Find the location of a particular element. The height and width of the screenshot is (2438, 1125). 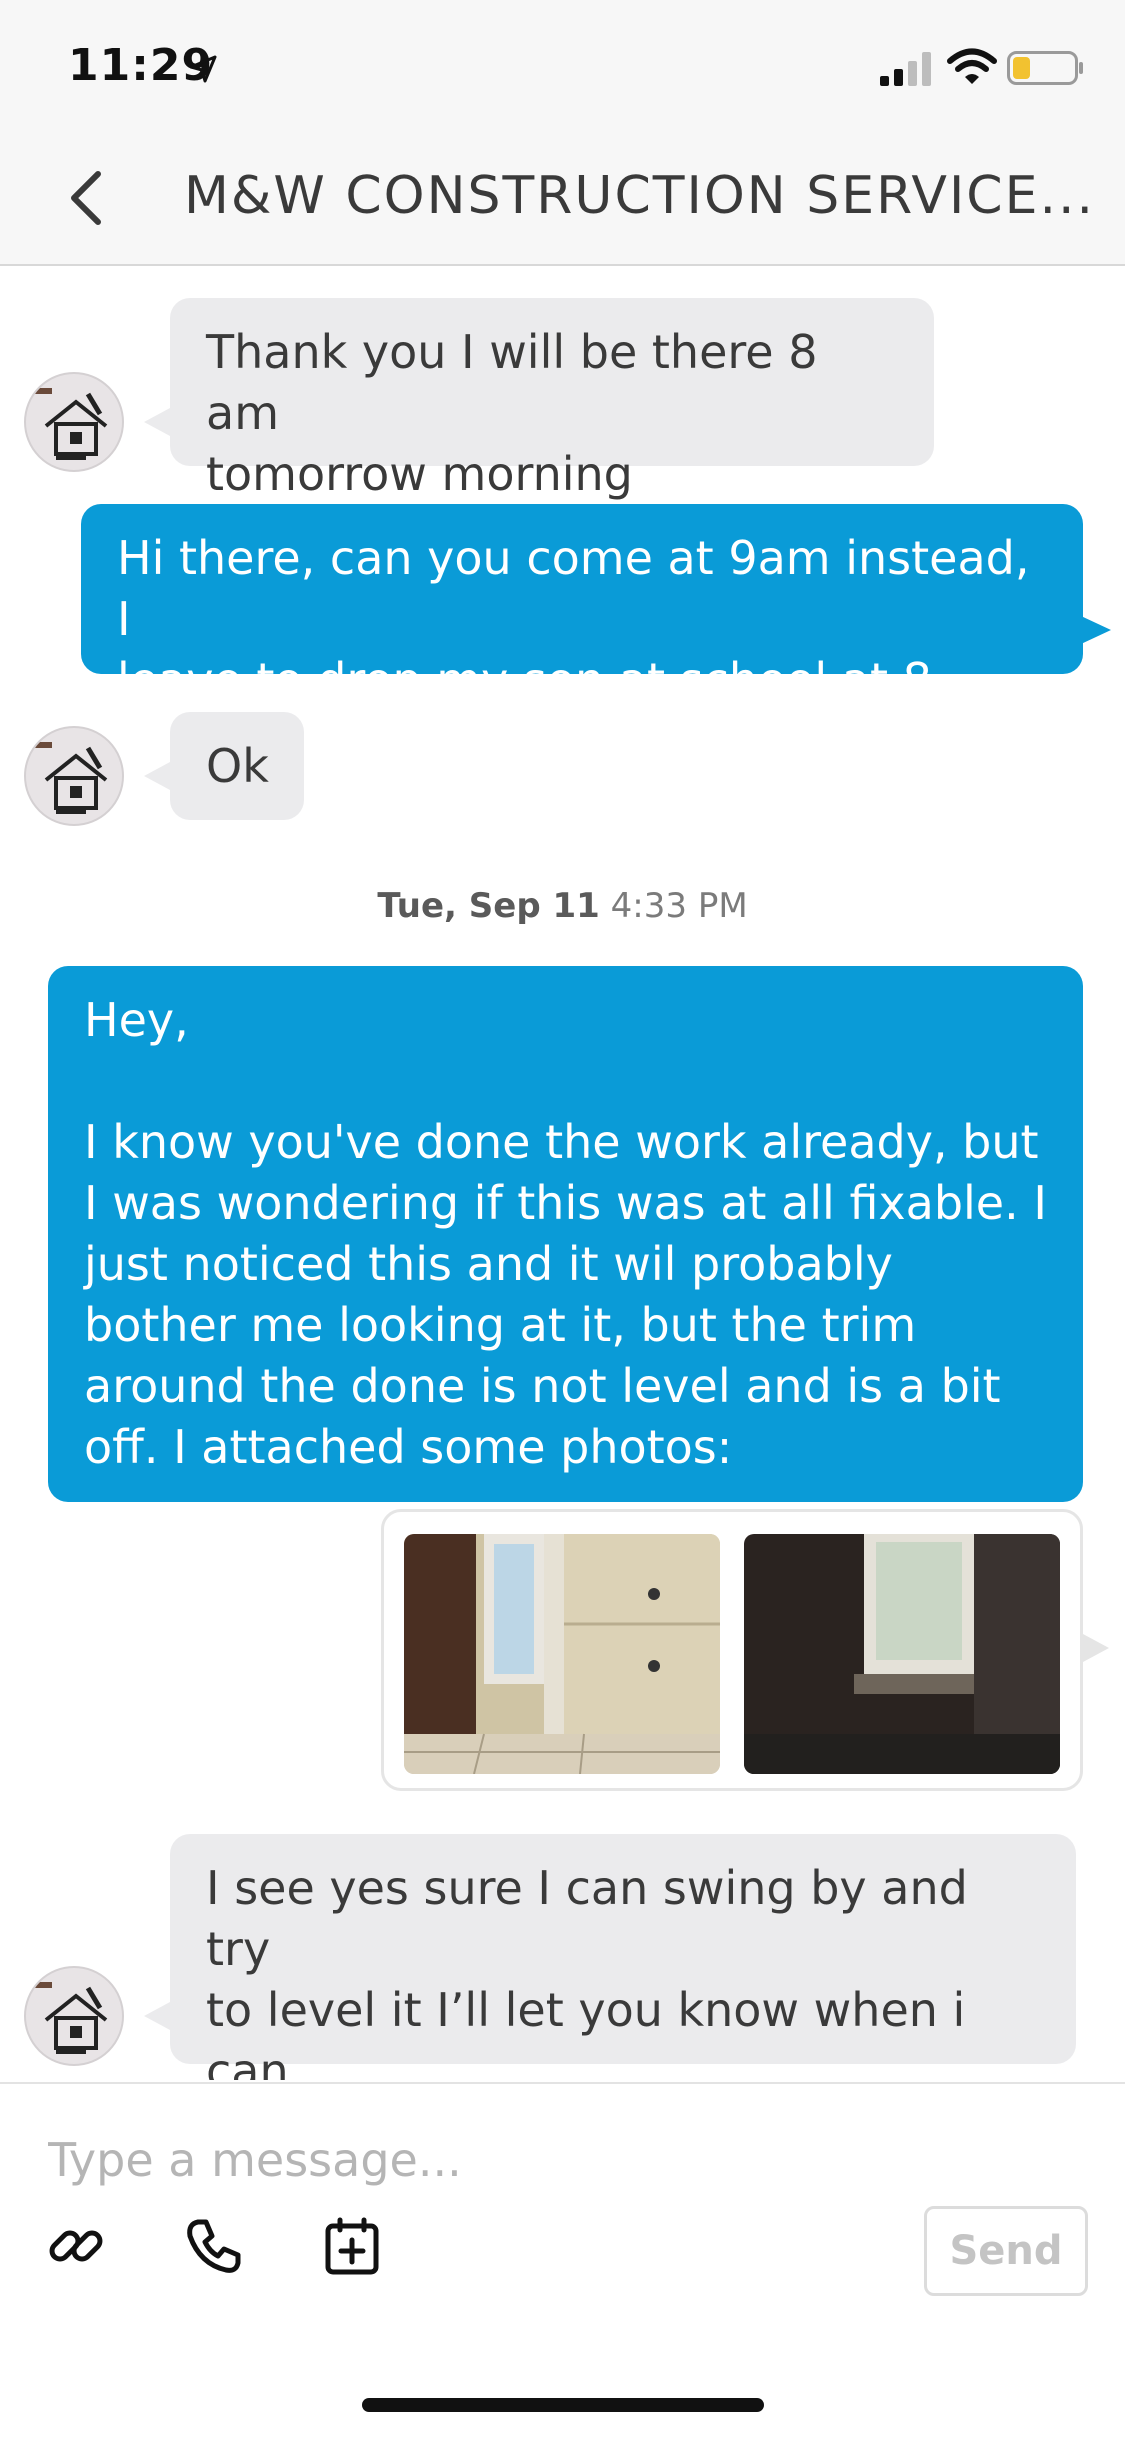

incoming-message: Ok is located at coordinates (237, 766).